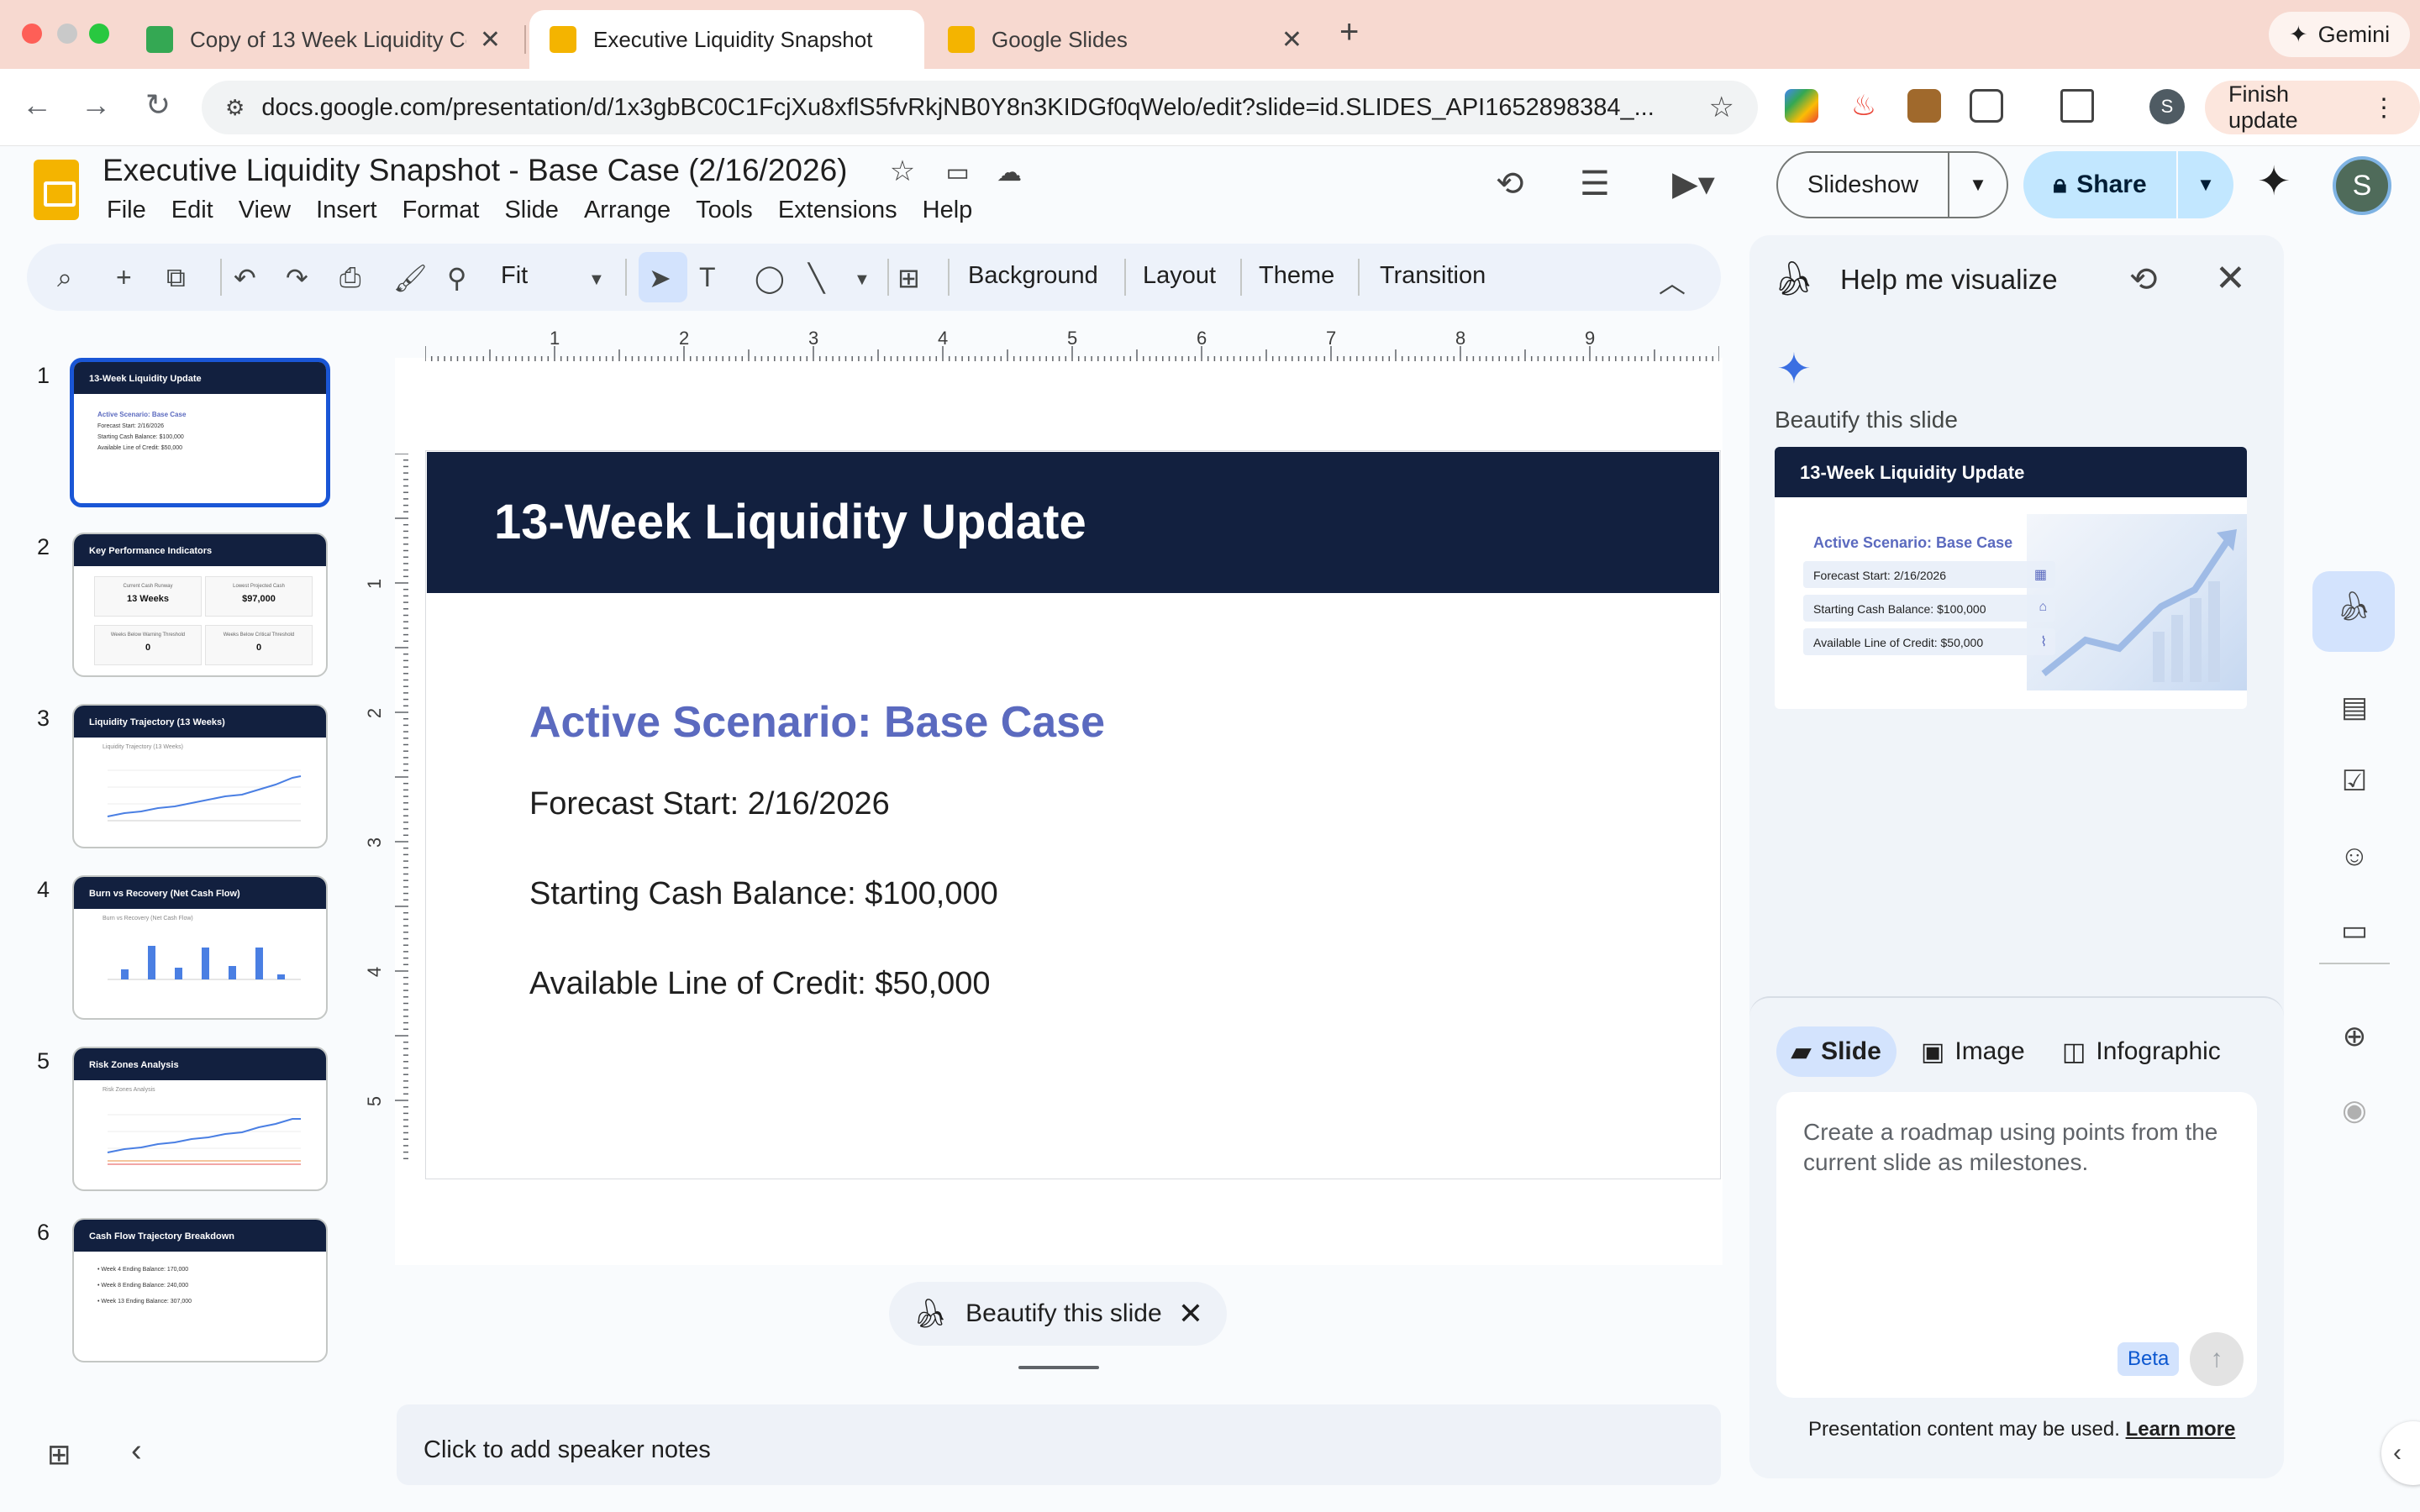 This screenshot has height=1512, width=2420. What do you see at coordinates (2144, 279) in the screenshot?
I see `history-icon: ⟲` at bounding box center [2144, 279].